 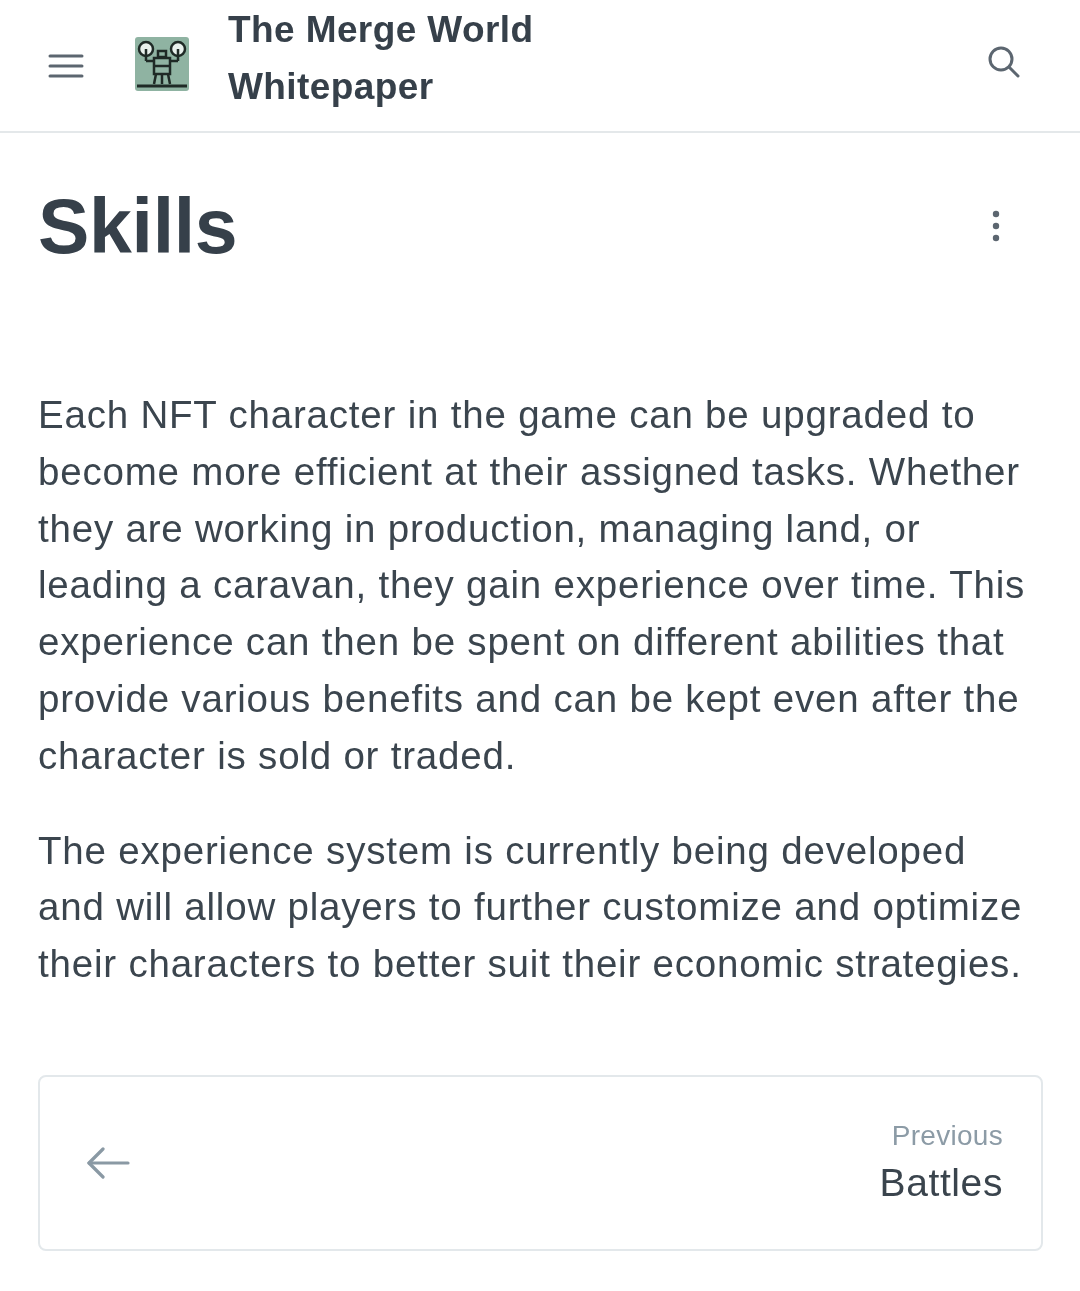 I want to click on robot-logo-icon, so click(x=162, y=63).